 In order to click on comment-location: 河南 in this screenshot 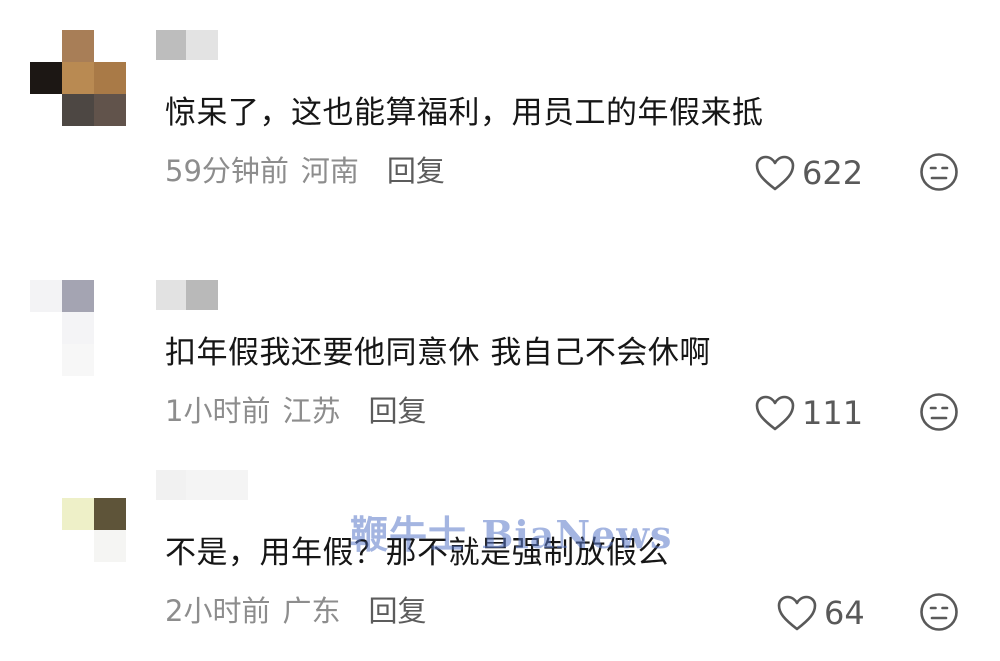, I will do `click(329, 171)`.